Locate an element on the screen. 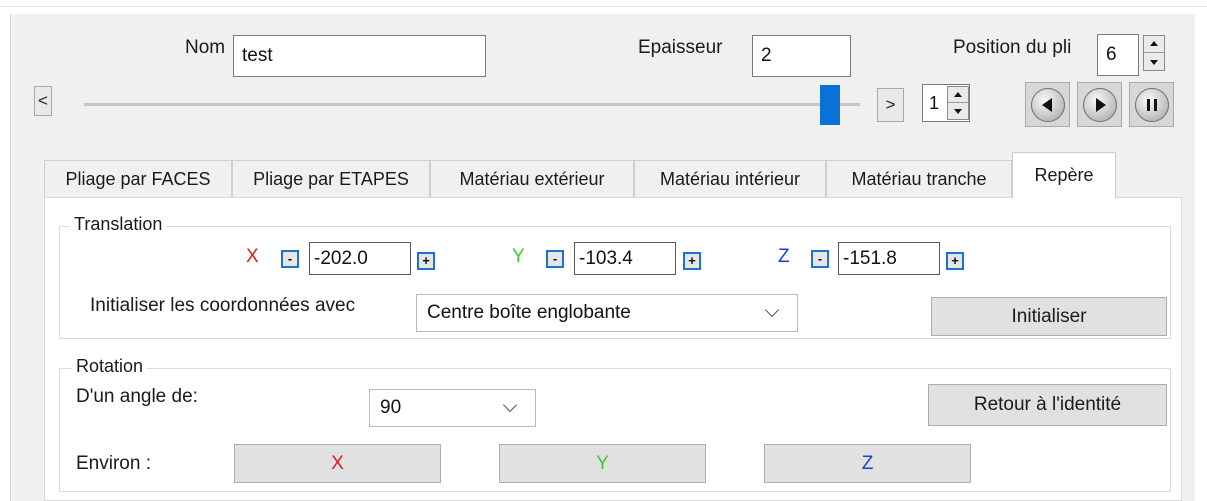 The image size is (1207, 501). rotate-y-button: Y is located at coordinates (602, 463).